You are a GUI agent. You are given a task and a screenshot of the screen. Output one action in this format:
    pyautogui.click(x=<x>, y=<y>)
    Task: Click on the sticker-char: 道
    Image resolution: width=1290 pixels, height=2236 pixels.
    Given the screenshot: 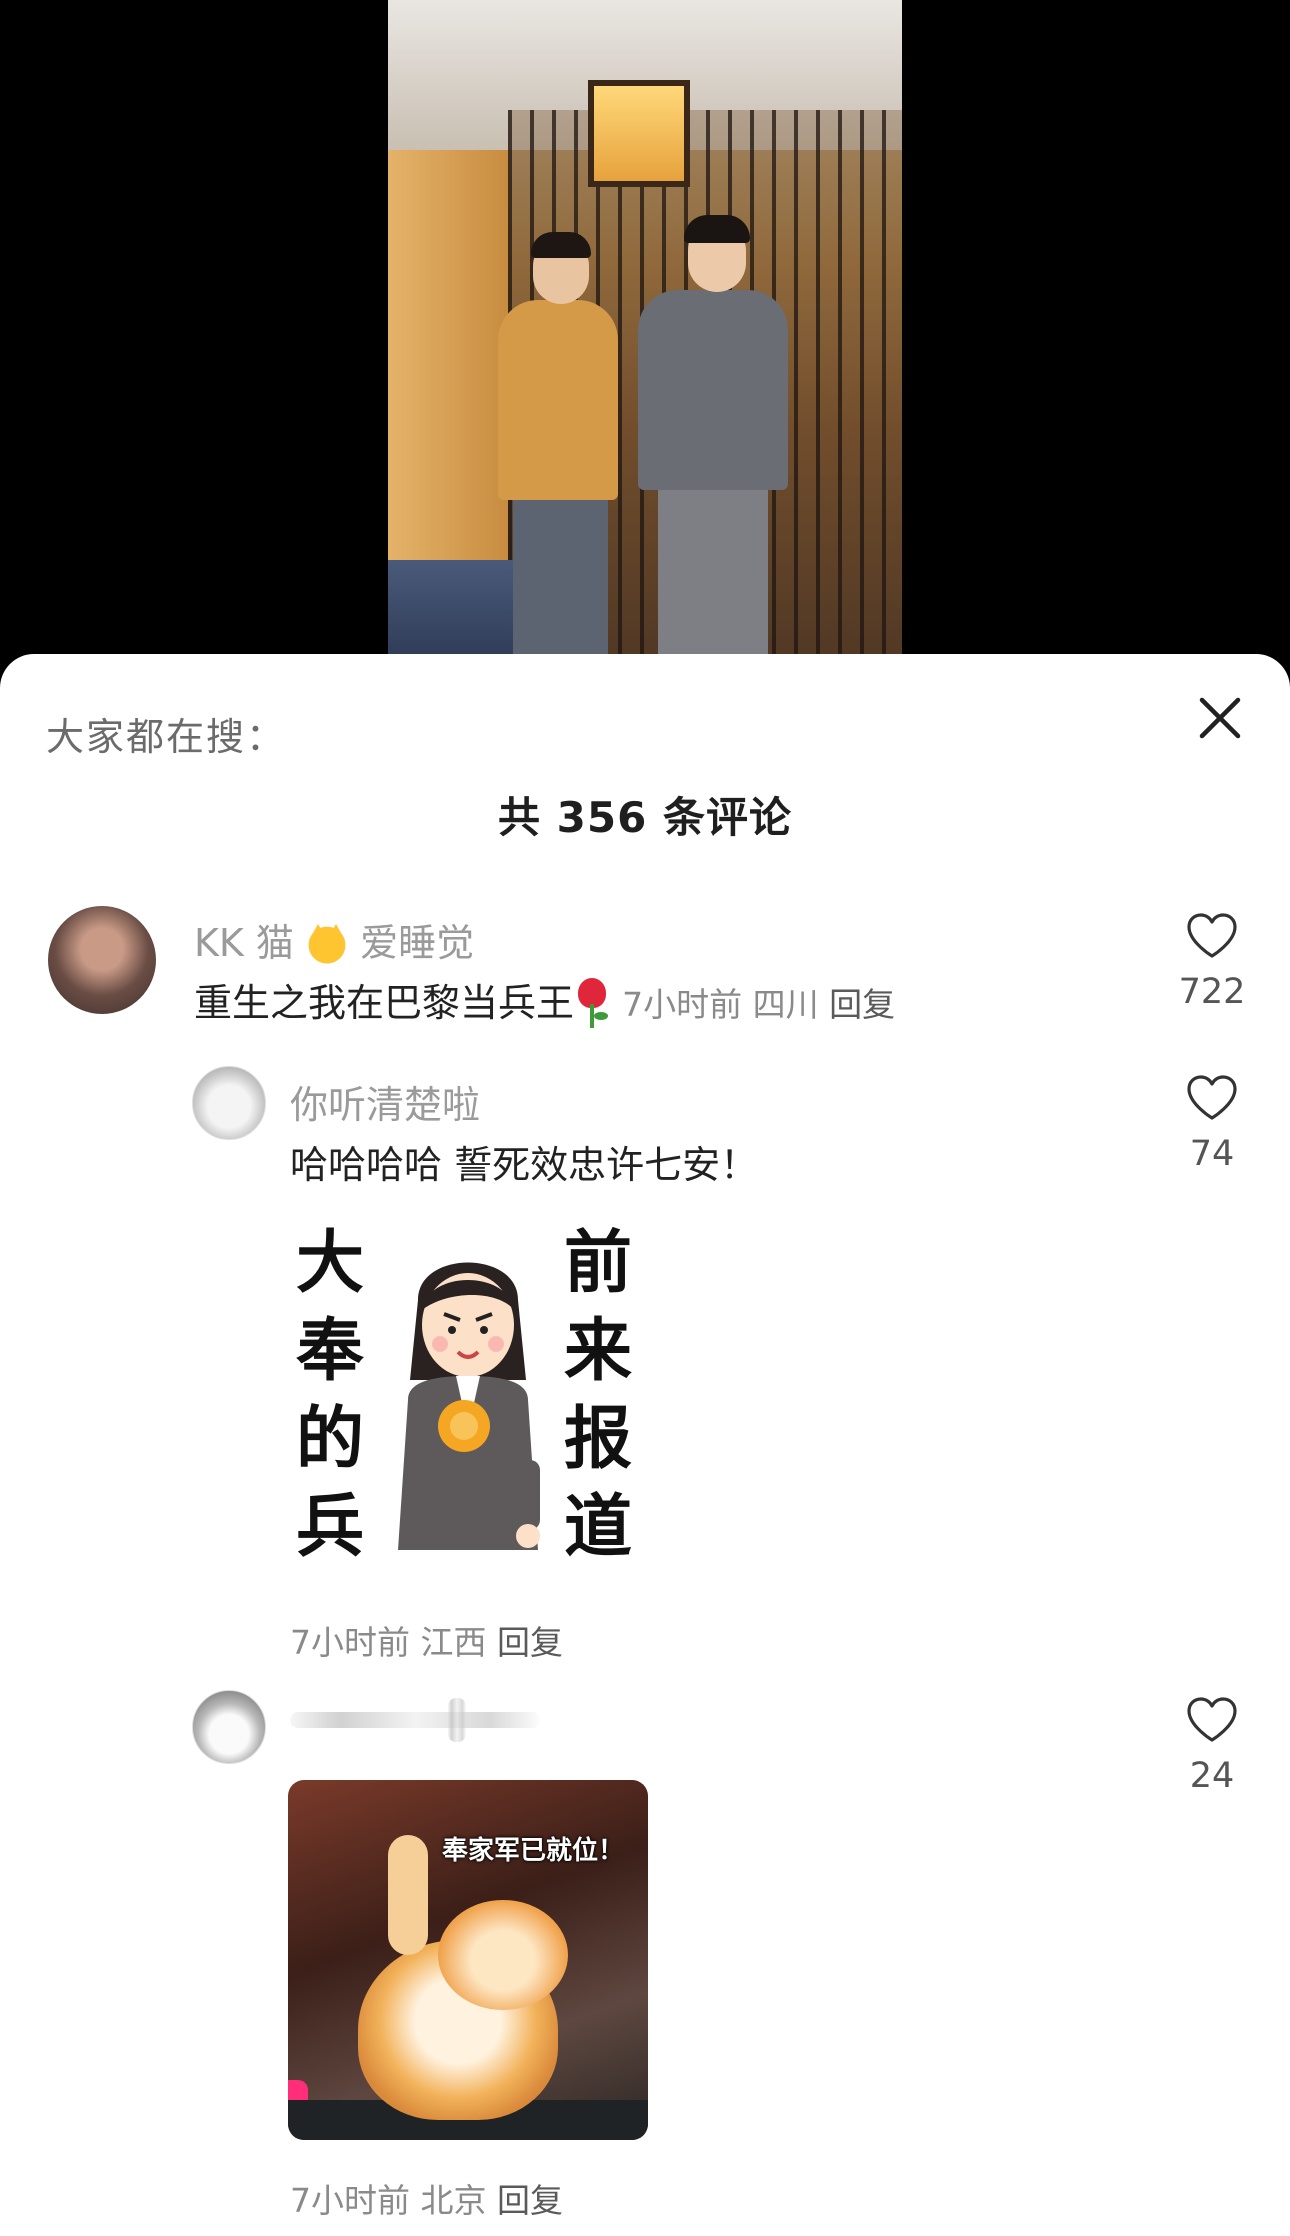 What is the action you would take?
    pyautogui.click(x=597, y=1527)
    